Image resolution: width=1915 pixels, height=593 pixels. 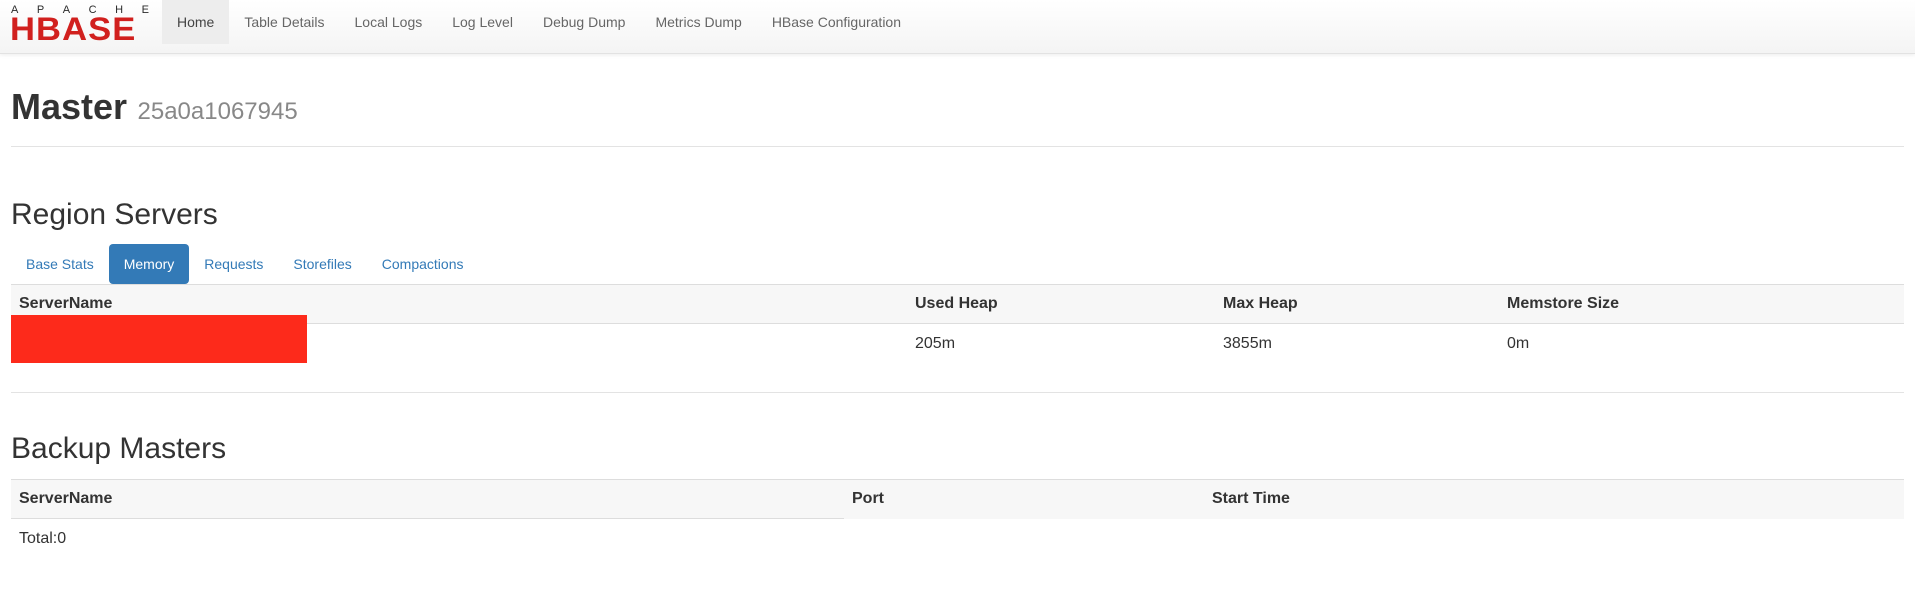 What do you see at coordinates (1701, 304) in the screenshot?
I see `column-header-memstore-size: Memstore Size` at bounding box center [1701, 304].